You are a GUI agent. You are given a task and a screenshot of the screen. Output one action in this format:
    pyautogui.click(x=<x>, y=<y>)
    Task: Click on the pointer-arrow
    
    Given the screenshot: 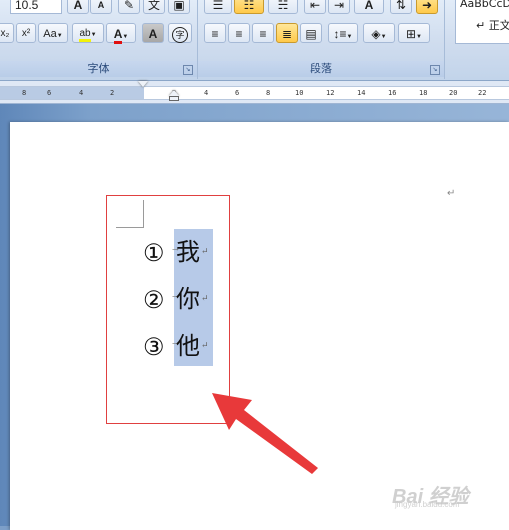 What is the action you would take?
    pyautogui.click(x=265, y=433)
    